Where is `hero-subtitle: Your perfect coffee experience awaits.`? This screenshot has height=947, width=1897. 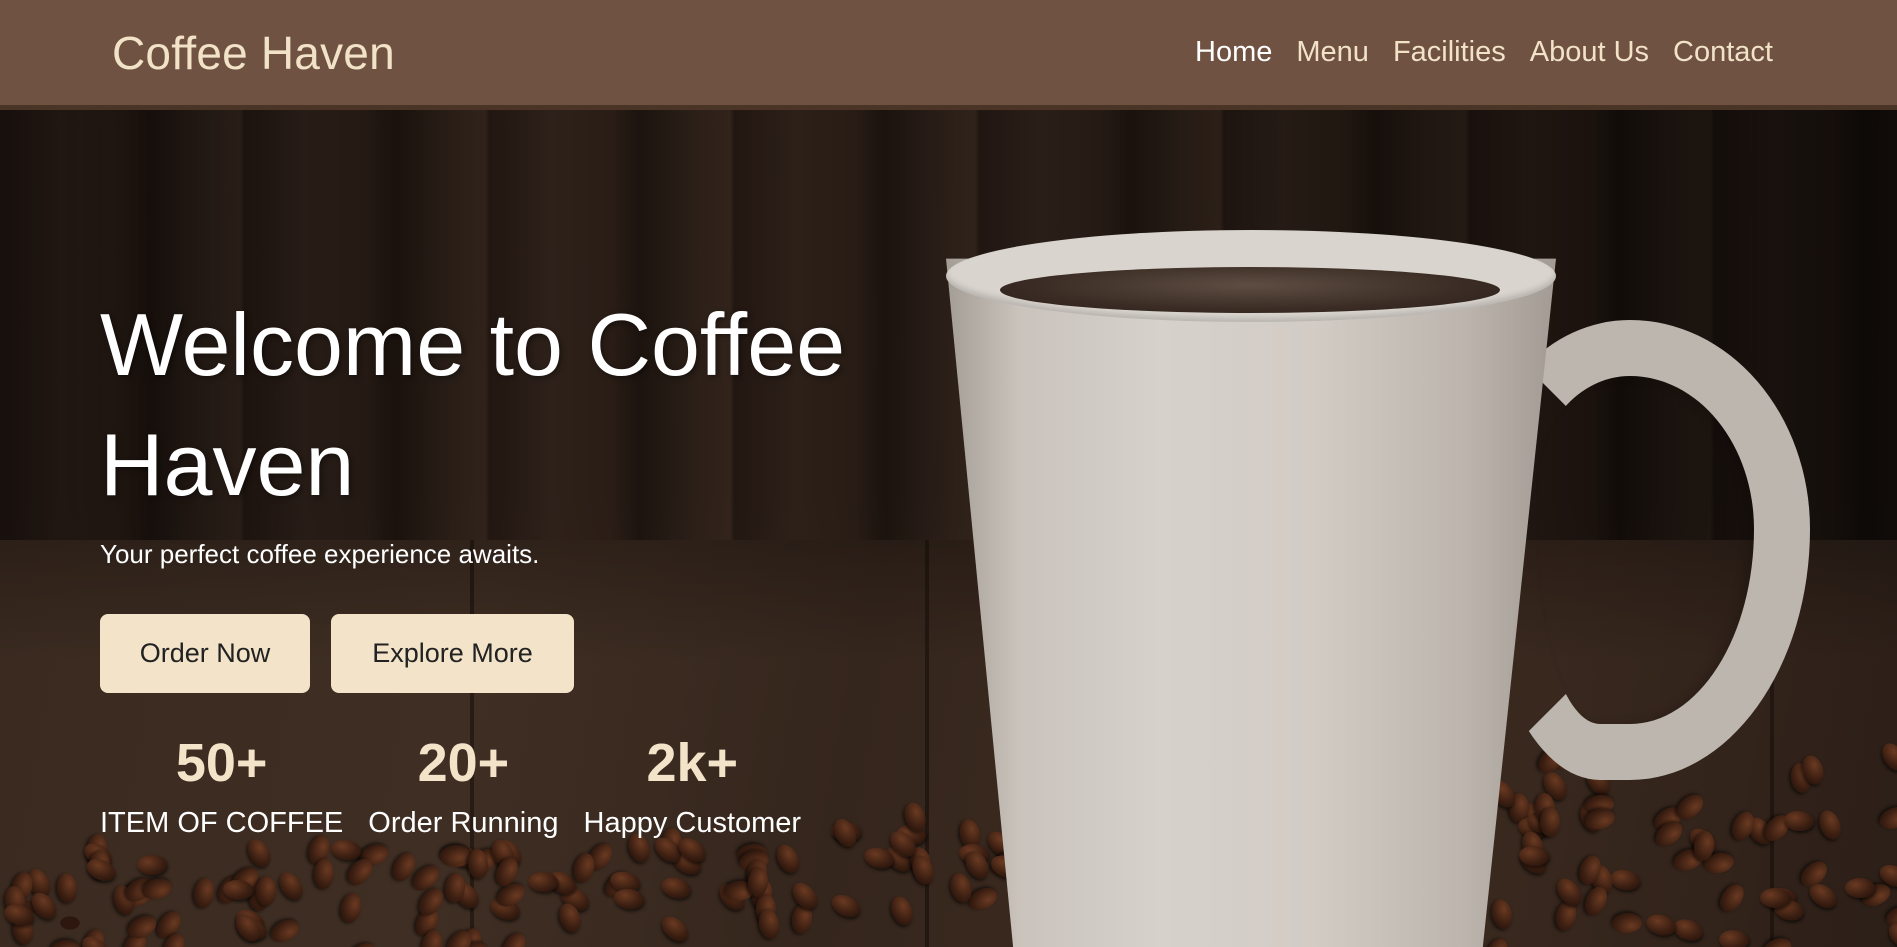
hero-subtitle: Your perfect coffee experience awaits. is located at coordinates (320, 554).